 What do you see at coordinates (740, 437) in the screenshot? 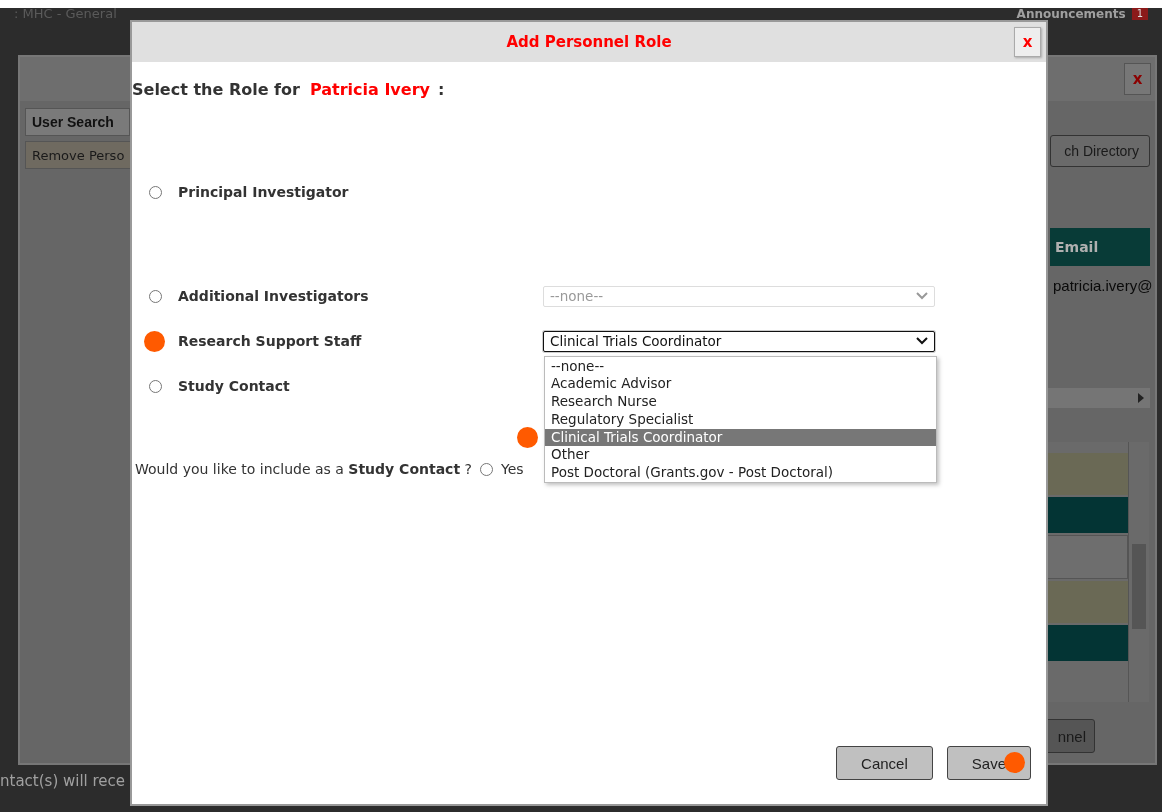
I see `dropdown-option: Clinical Trials Coordinator` at bounding box center [740, 437].